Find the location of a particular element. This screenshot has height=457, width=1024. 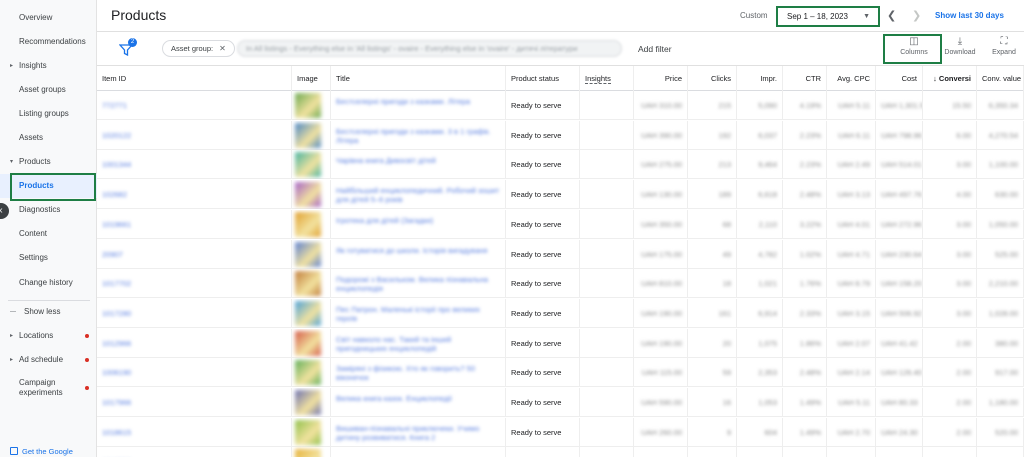

cell-title: Велика книга казок. Енциклопедії is located at coordinates (418, 402).